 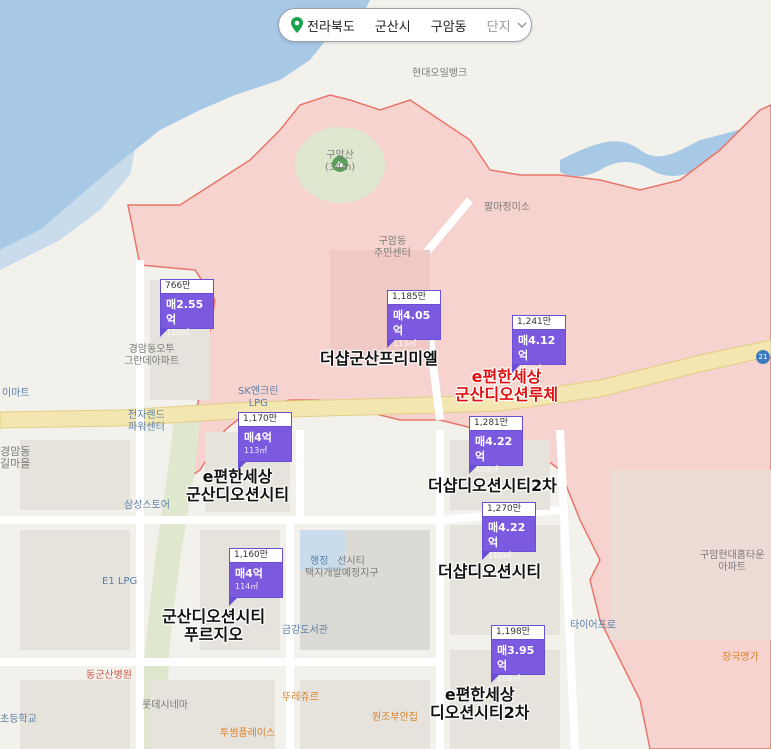 I want to click on province-label: 전라북도, so click(x=331, y=27).